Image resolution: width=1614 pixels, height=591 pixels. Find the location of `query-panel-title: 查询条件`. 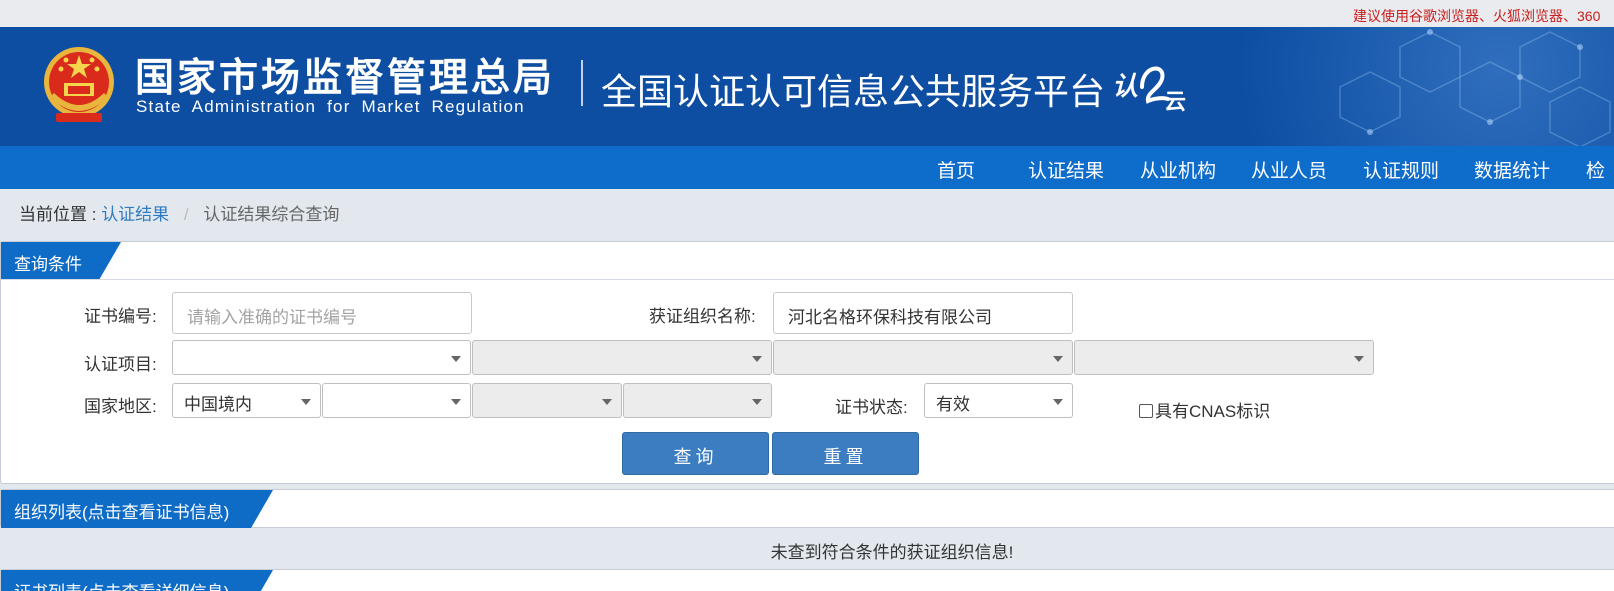

query-panel-title: 查询条件 is located at coordinates (61, 261).